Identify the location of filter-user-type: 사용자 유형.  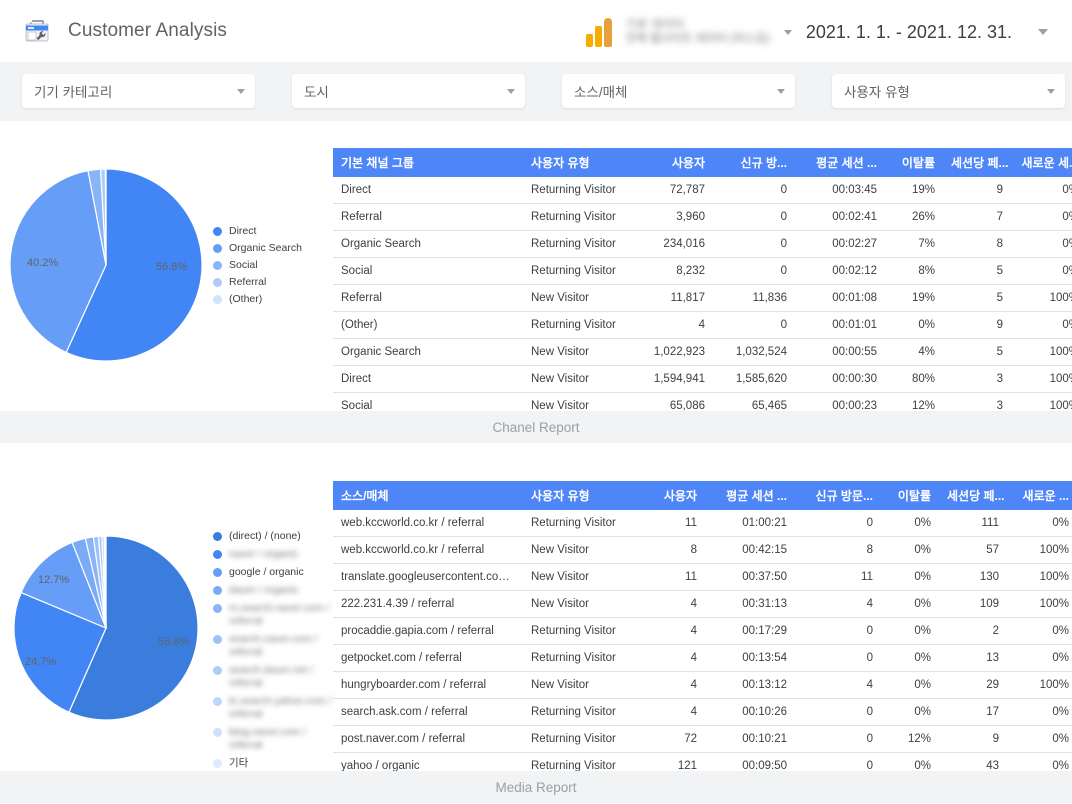
(948, 91).